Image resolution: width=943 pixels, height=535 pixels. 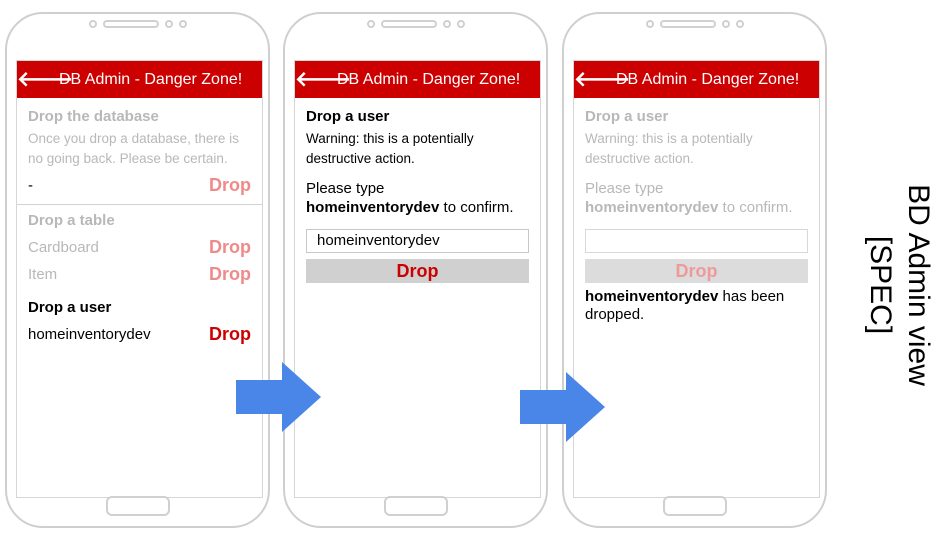 I want to click on side-label-title: BD Admin view, so click(x=918, y=285).